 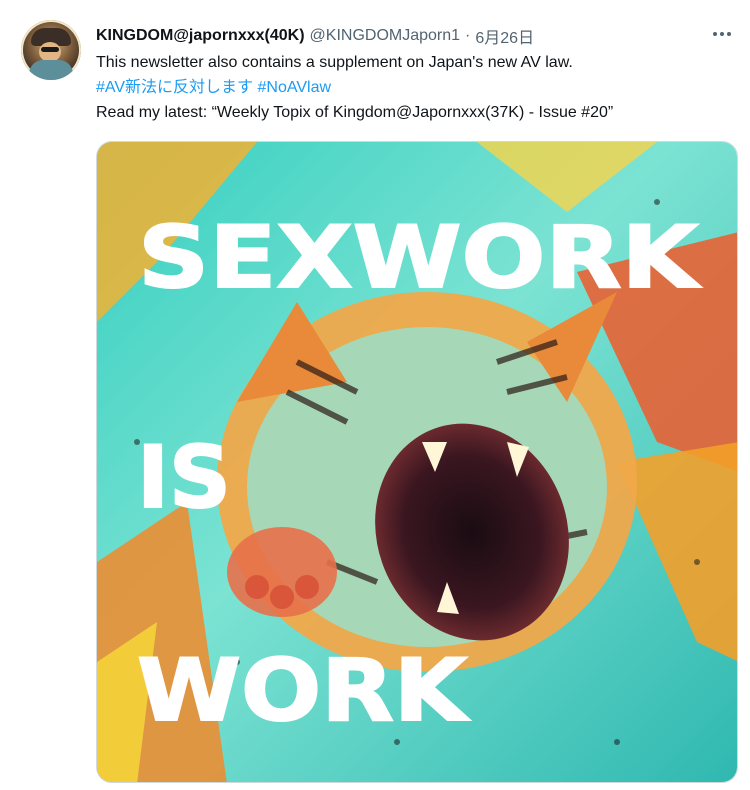 I want to click on tweet-date: 6月26日, so click(x=504, y=36).